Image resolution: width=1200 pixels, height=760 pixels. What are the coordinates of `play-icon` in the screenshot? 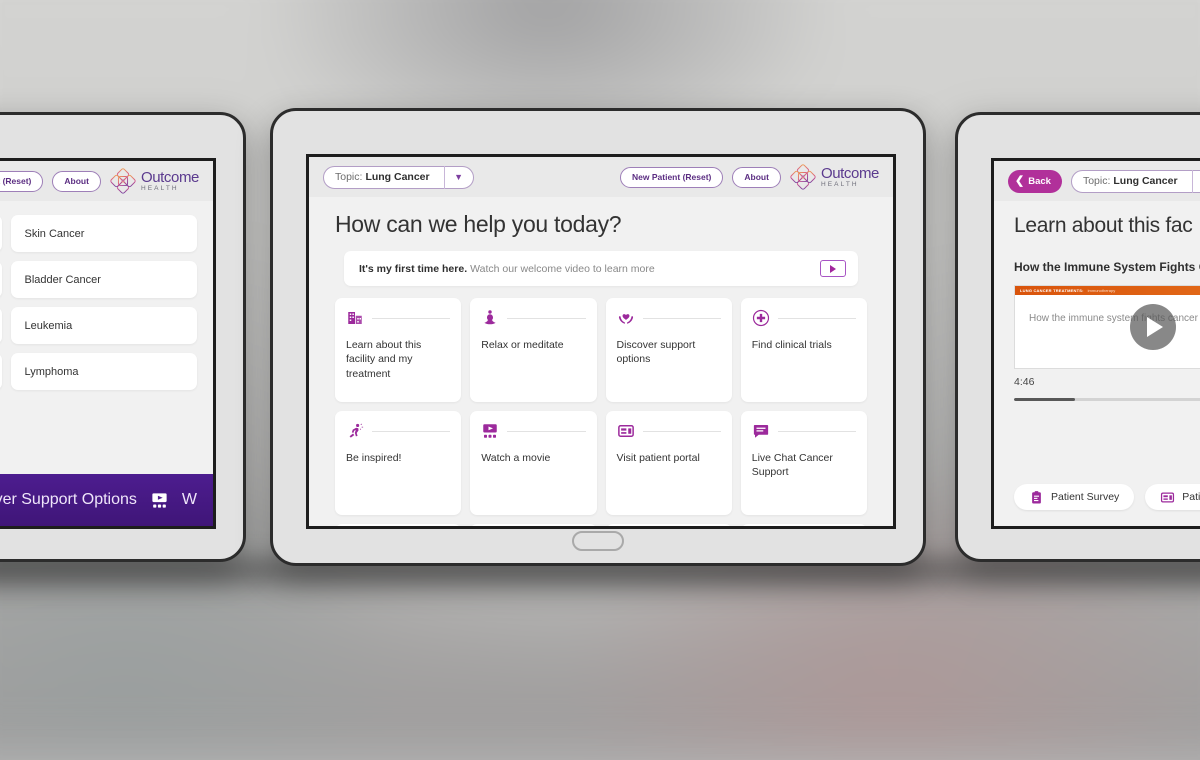 It's located at (833, 268).